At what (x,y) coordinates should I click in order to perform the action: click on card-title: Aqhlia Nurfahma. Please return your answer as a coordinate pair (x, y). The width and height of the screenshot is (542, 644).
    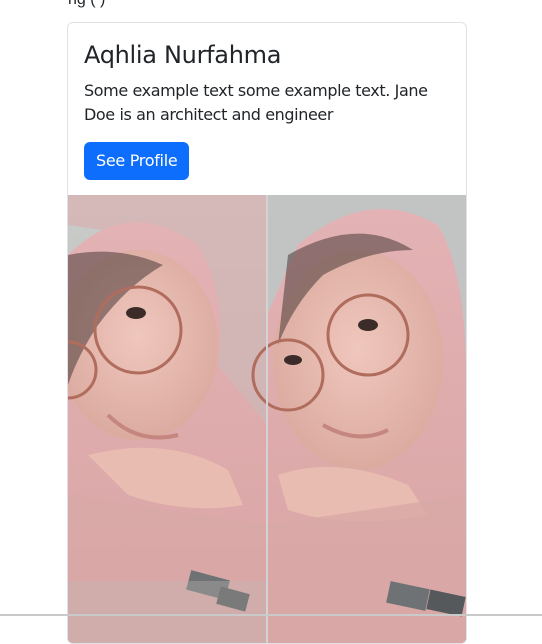
    Looking at the image, I should click on (183, 55).